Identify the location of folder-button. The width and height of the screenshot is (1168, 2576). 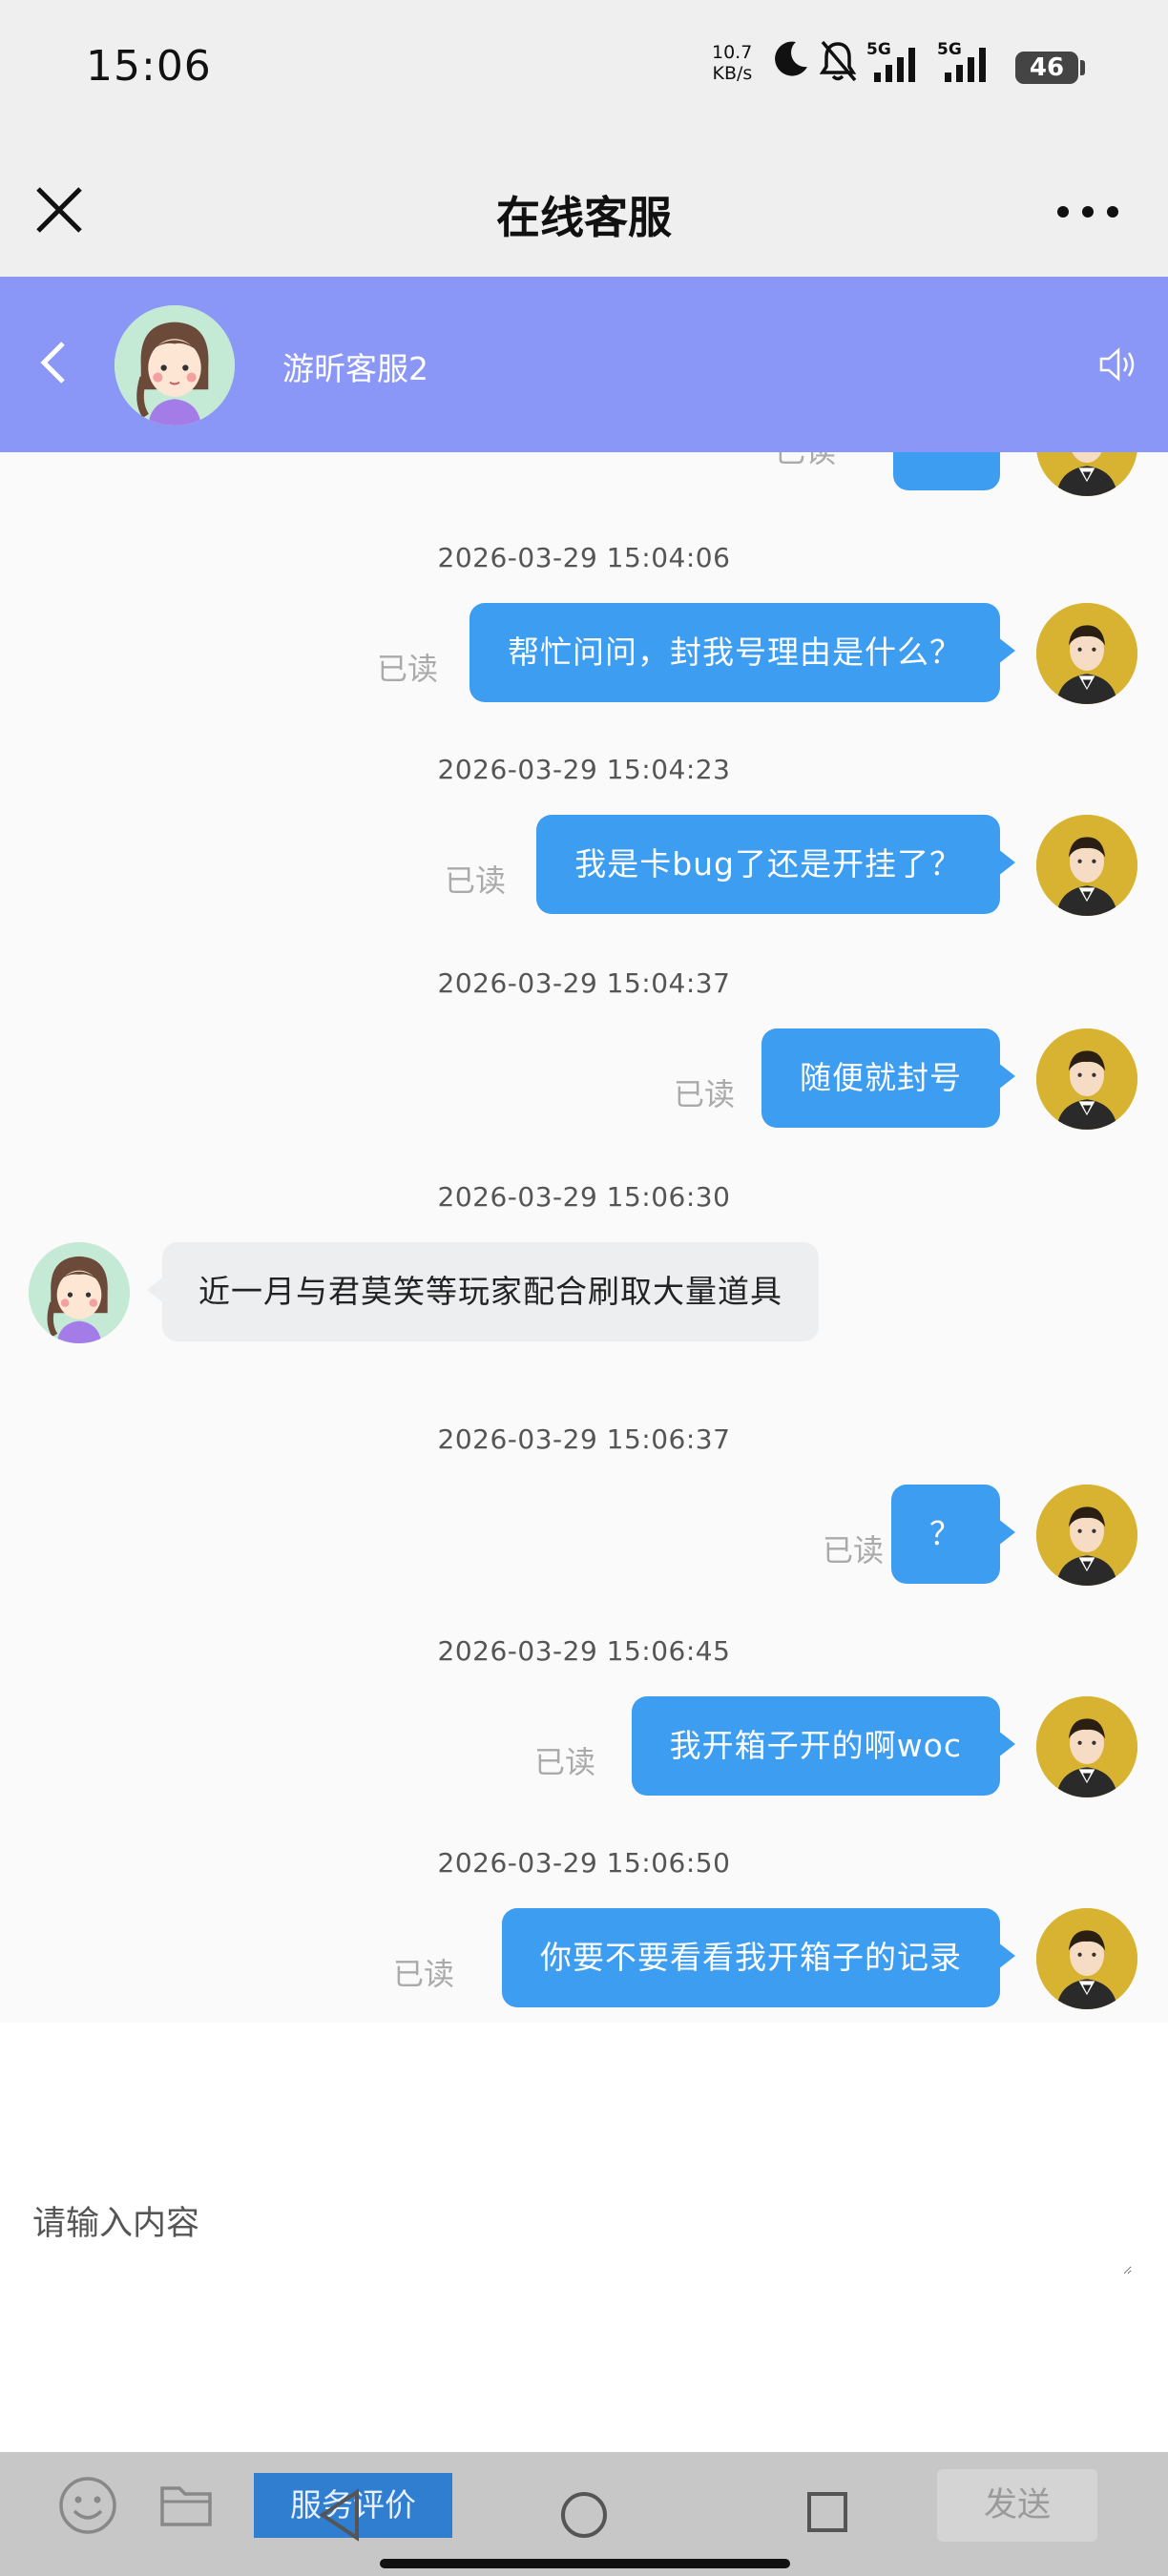
(186, 2504).